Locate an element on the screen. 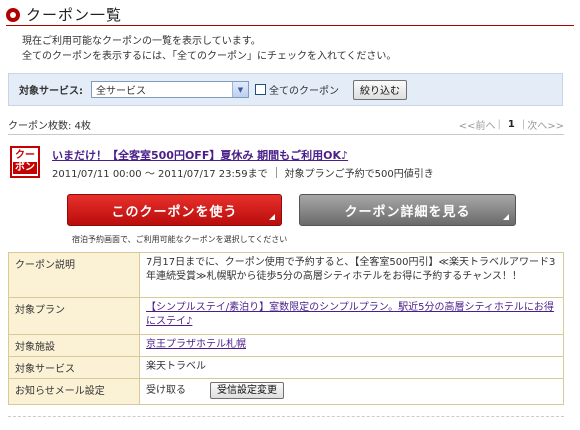 This screenshot has height=430, width=580. coupon-detail-button: クーポン詳細を見る is located at coordinates (407, 210).